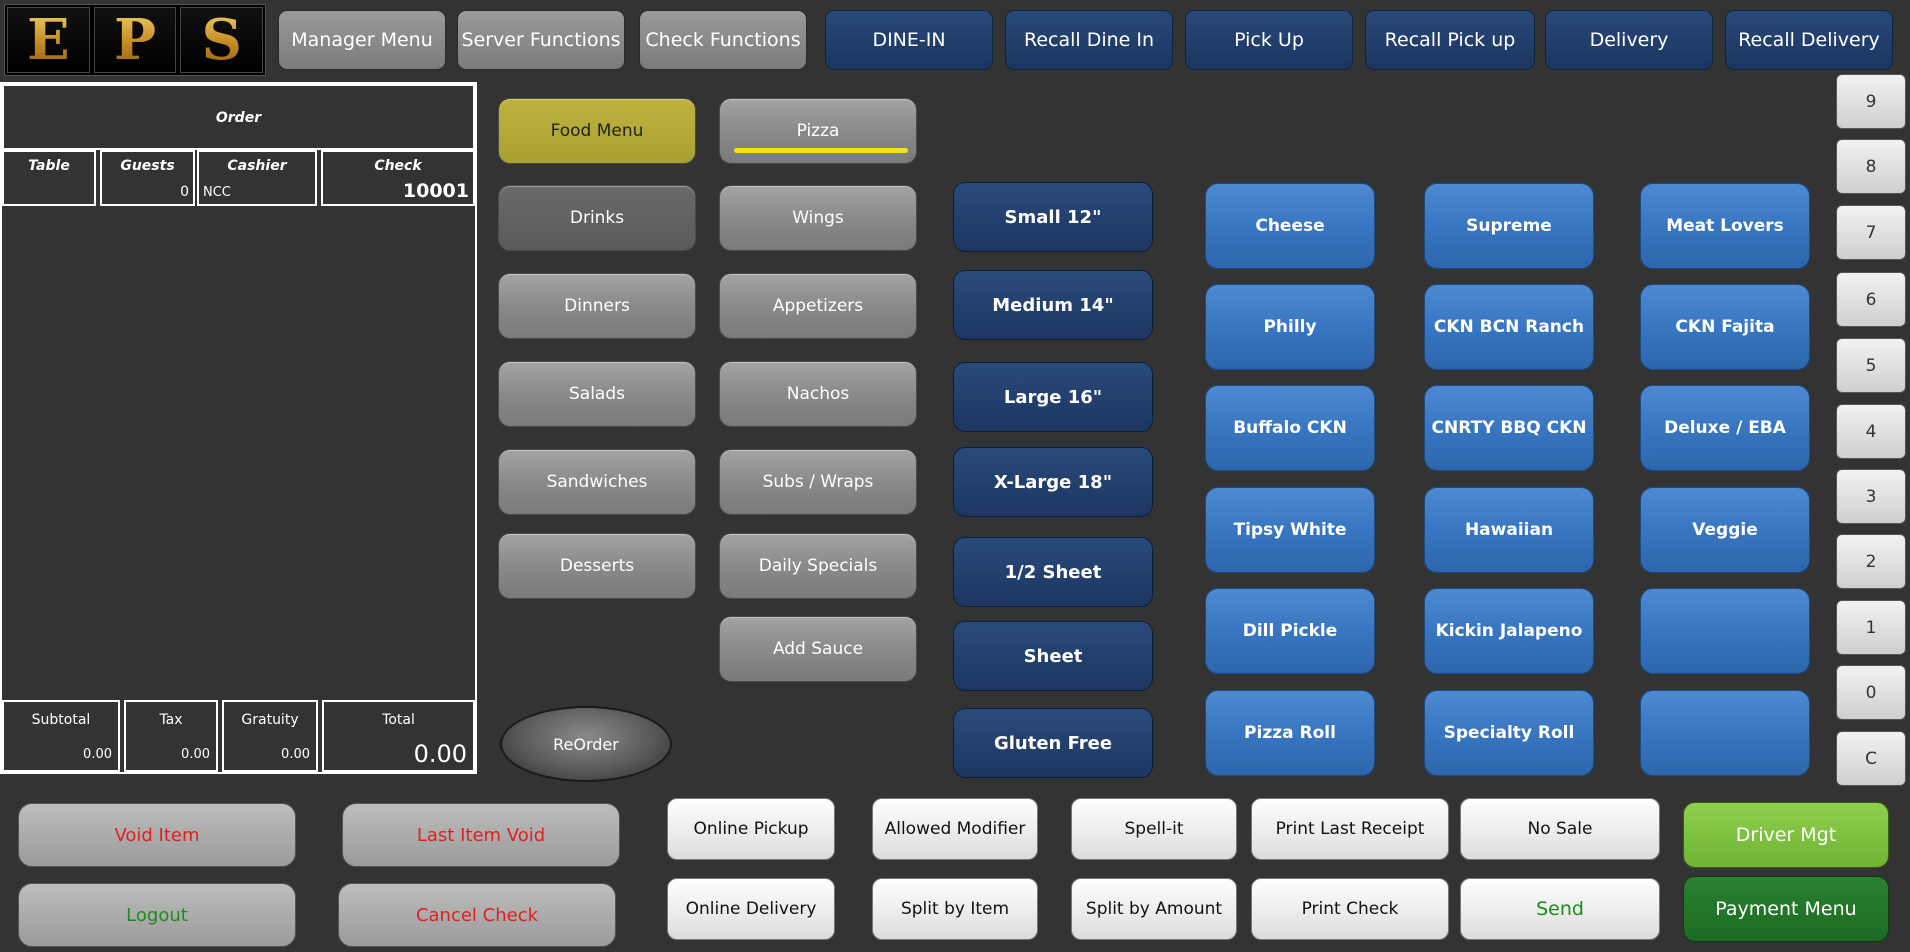 This screenshot has height=952, width=1910. What do you see at coordinates (1786, 909) in the screenshot?
I see `payment-menu-button: Payment Menu` at bounding box center [1786, 909].